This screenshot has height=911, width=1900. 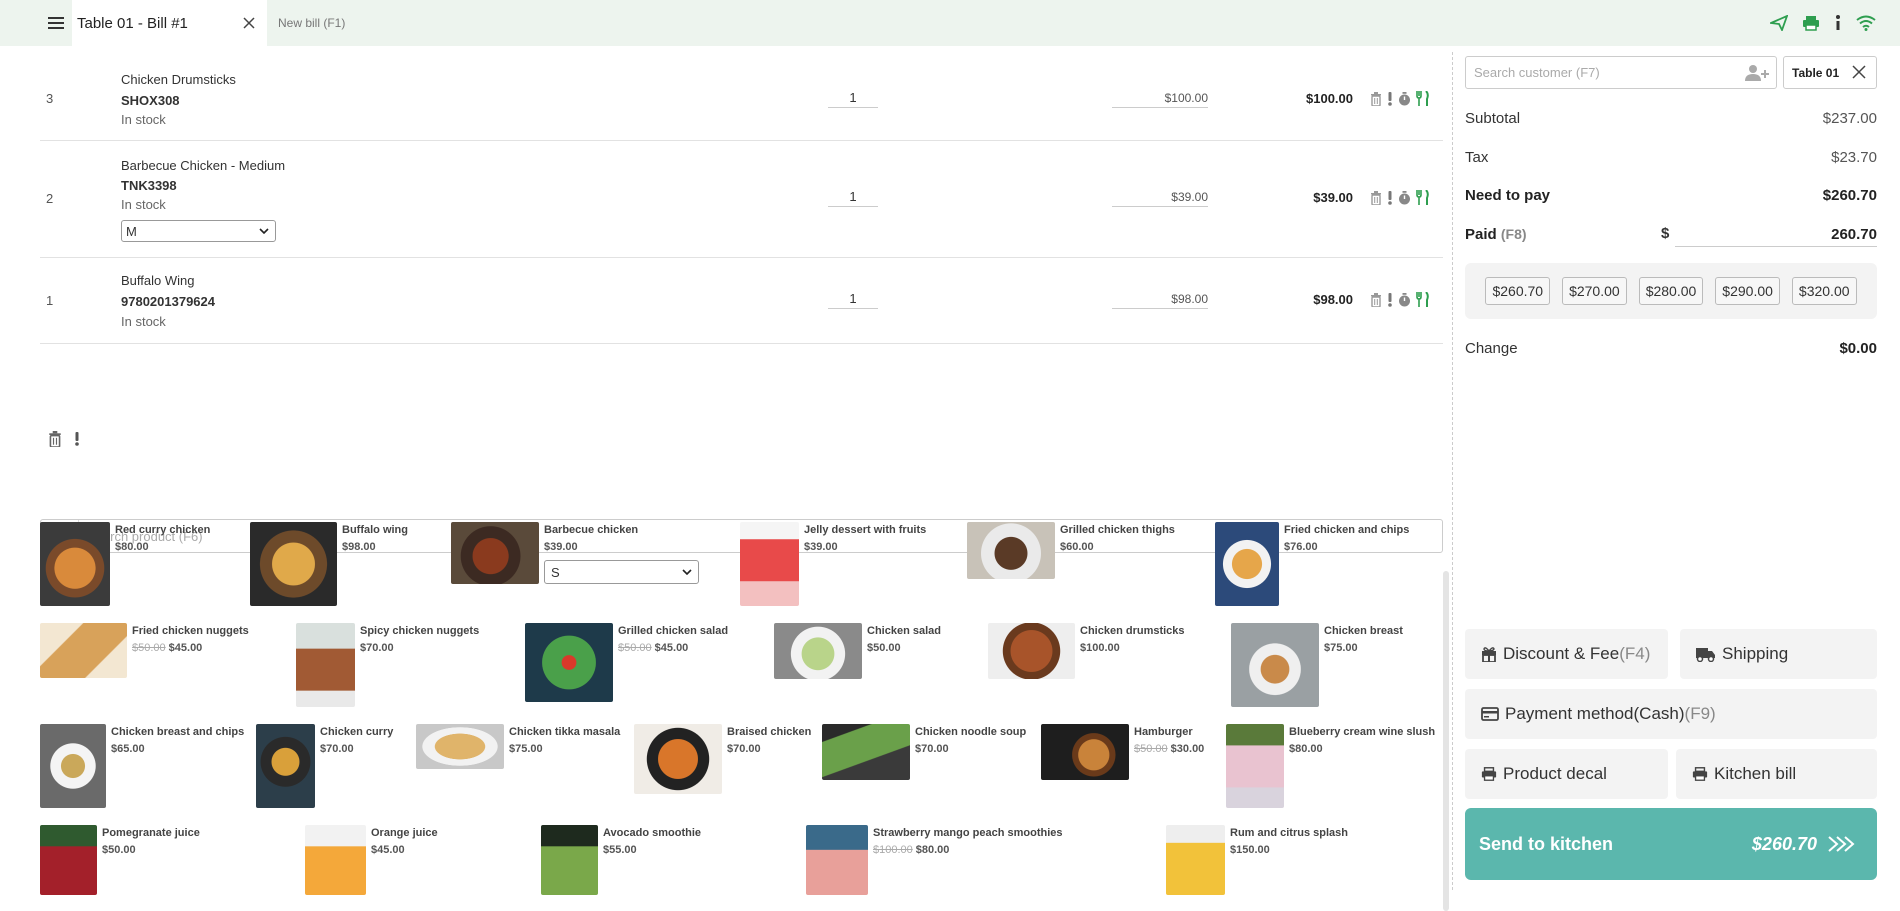 What do you see at coordinates (1671, 291) in the screenshot?
I see `quick-amount-button: $280.00` at bounding box center [1671, 291].